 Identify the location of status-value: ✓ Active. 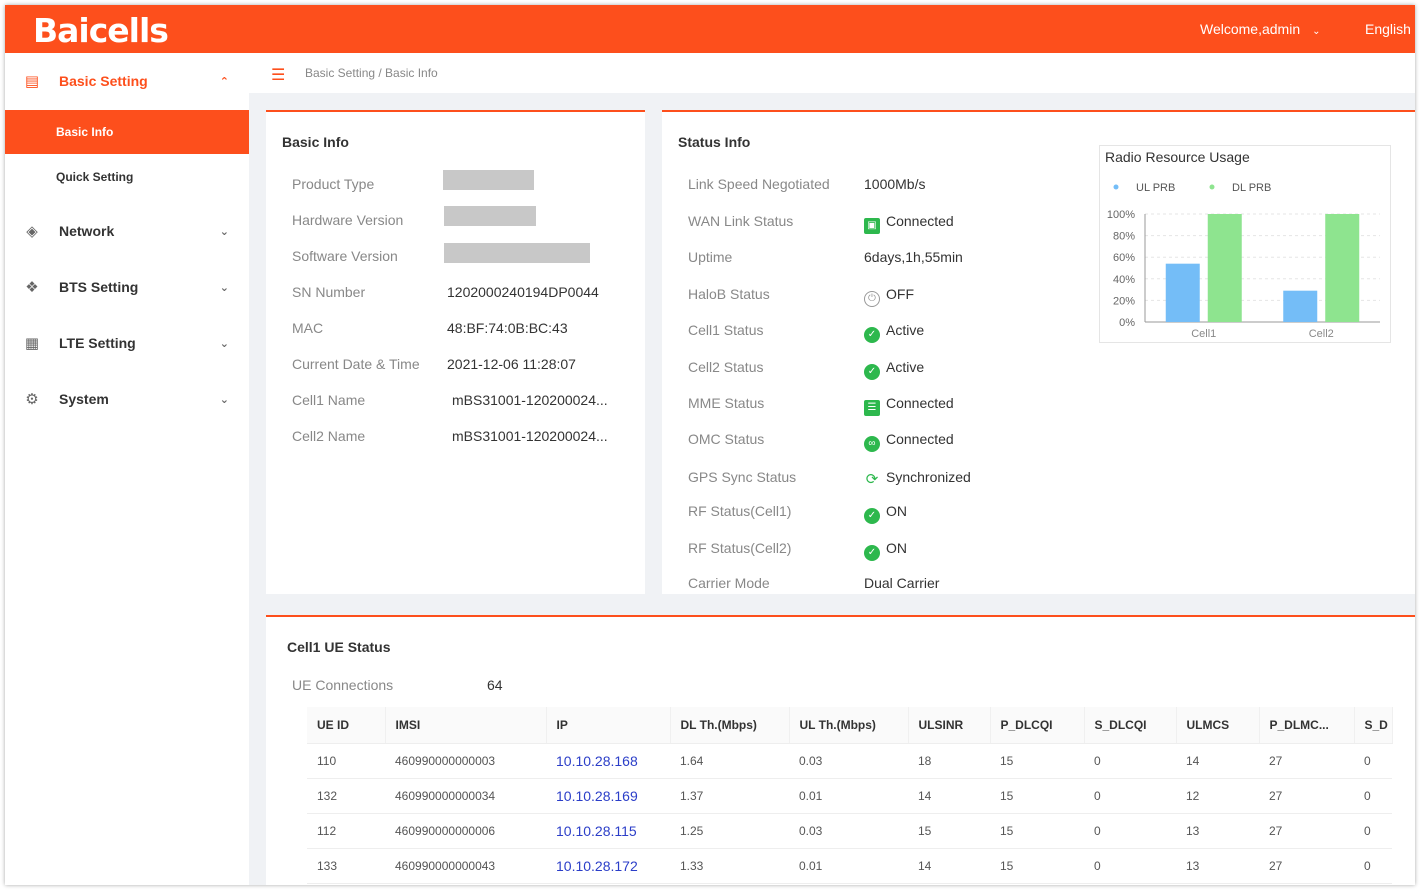
(894, 369).